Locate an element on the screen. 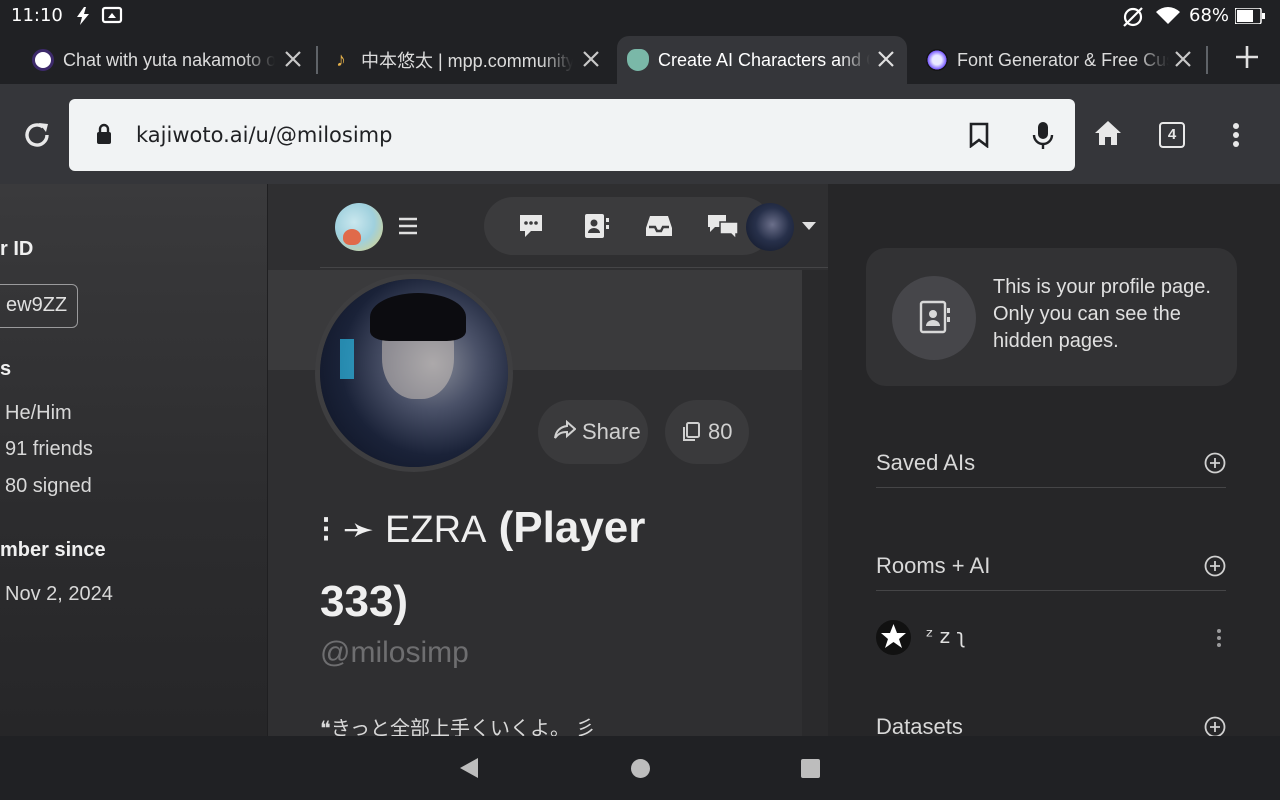 The width and height of the screenshot is (1280, 800). address-bar: kajiwoto.ai/u/@milosimp is located at coordinates (572, 135).